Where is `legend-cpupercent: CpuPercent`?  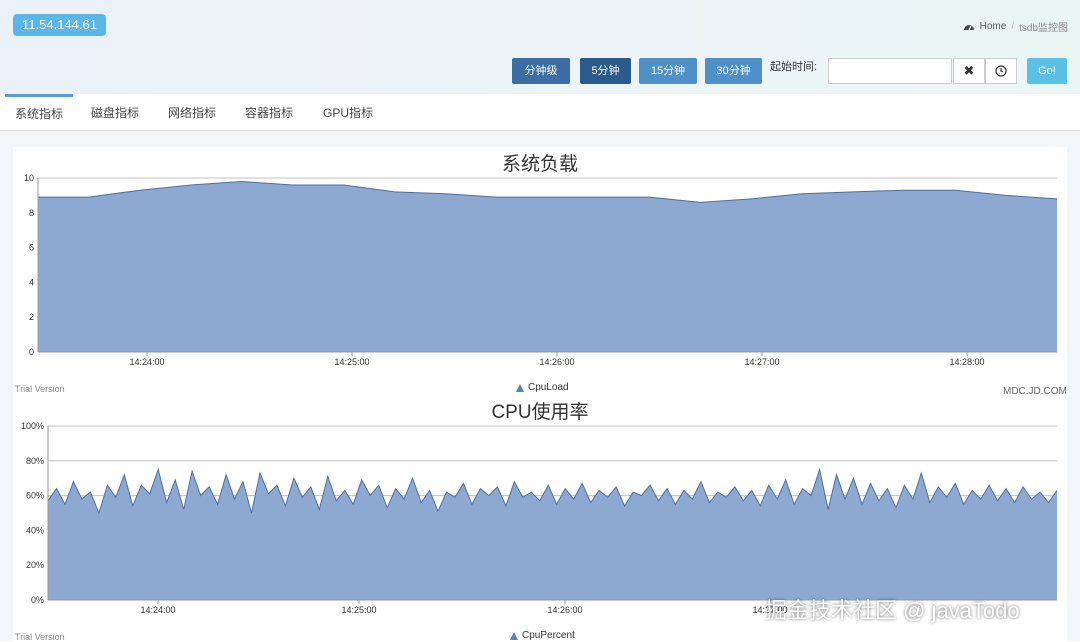 legend-cpupercent: CpuPercent is located at coordinates (542, 635).